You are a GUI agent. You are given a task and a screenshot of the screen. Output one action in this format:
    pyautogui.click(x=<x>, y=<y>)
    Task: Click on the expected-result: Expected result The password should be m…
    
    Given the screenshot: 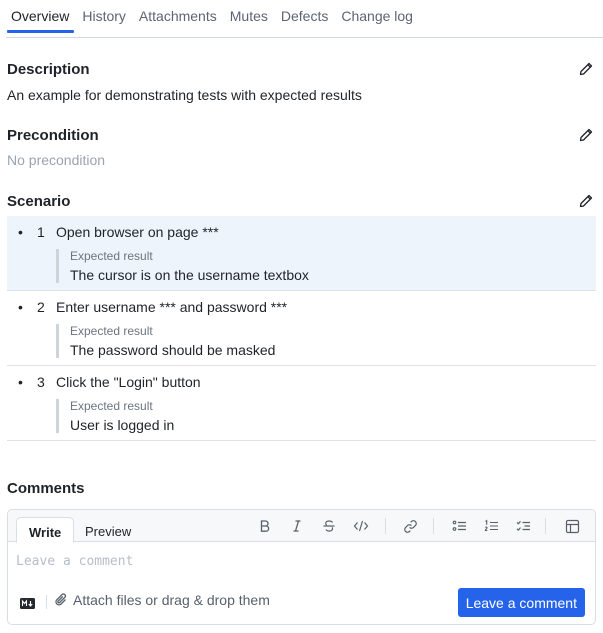 What is the action you would take?
    pyautogui.click(x=165, y=341)
    